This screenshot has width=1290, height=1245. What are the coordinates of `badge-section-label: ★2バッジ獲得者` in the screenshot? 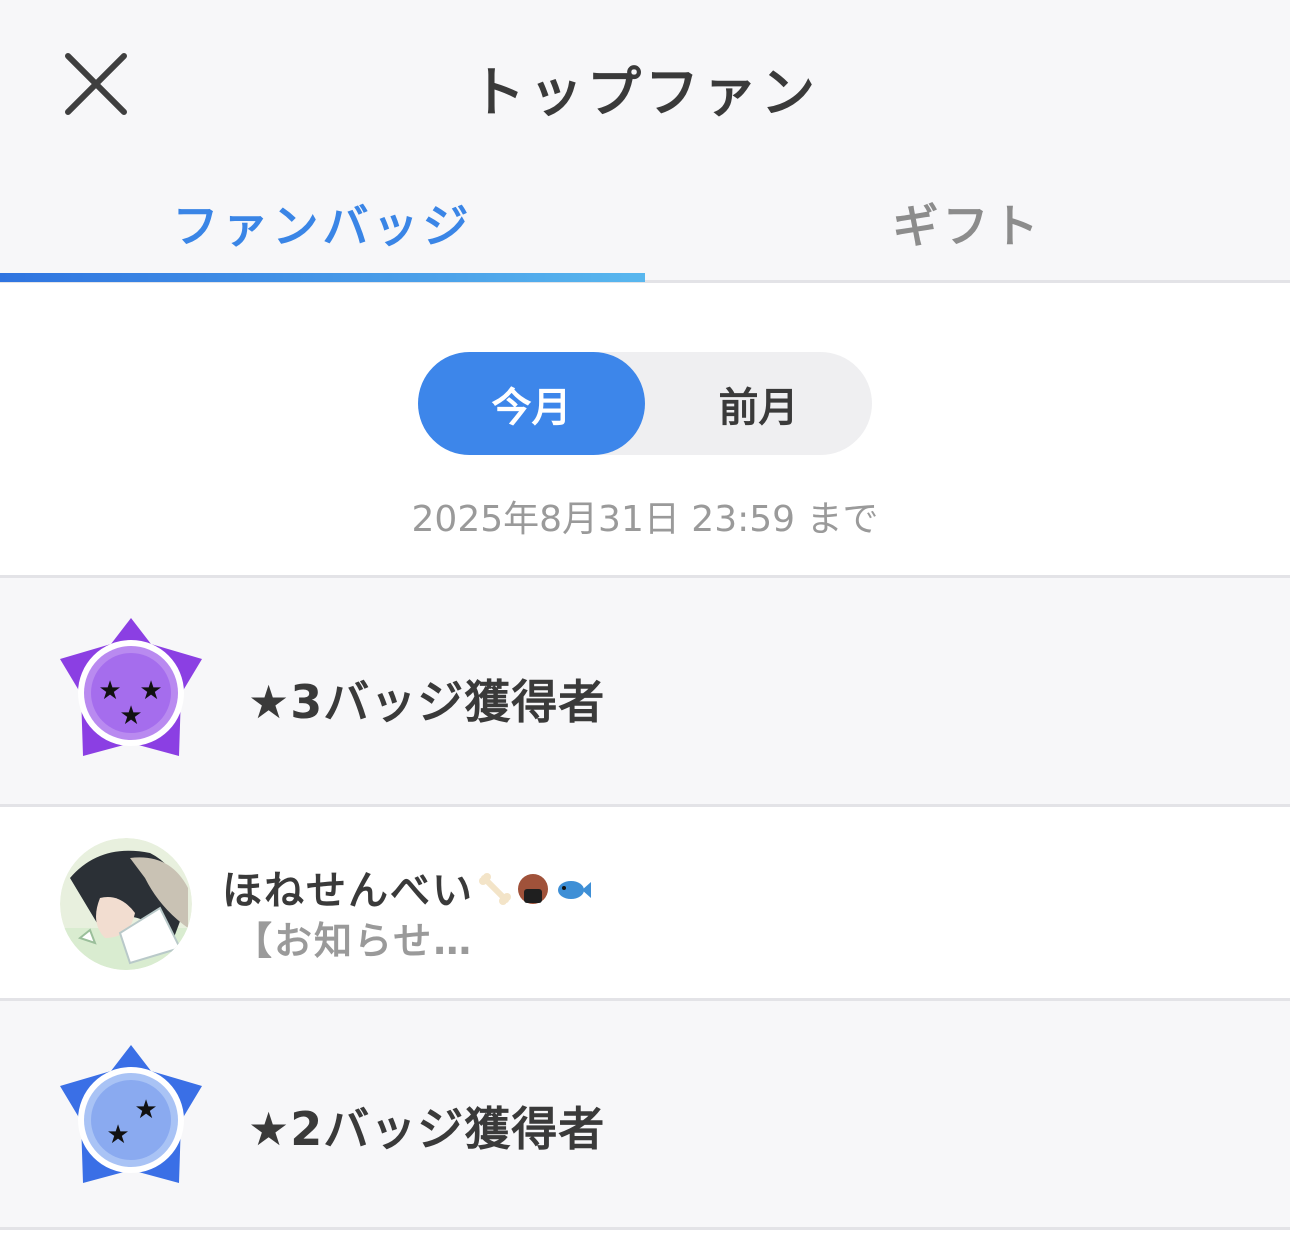 It's located at (427, 1129).